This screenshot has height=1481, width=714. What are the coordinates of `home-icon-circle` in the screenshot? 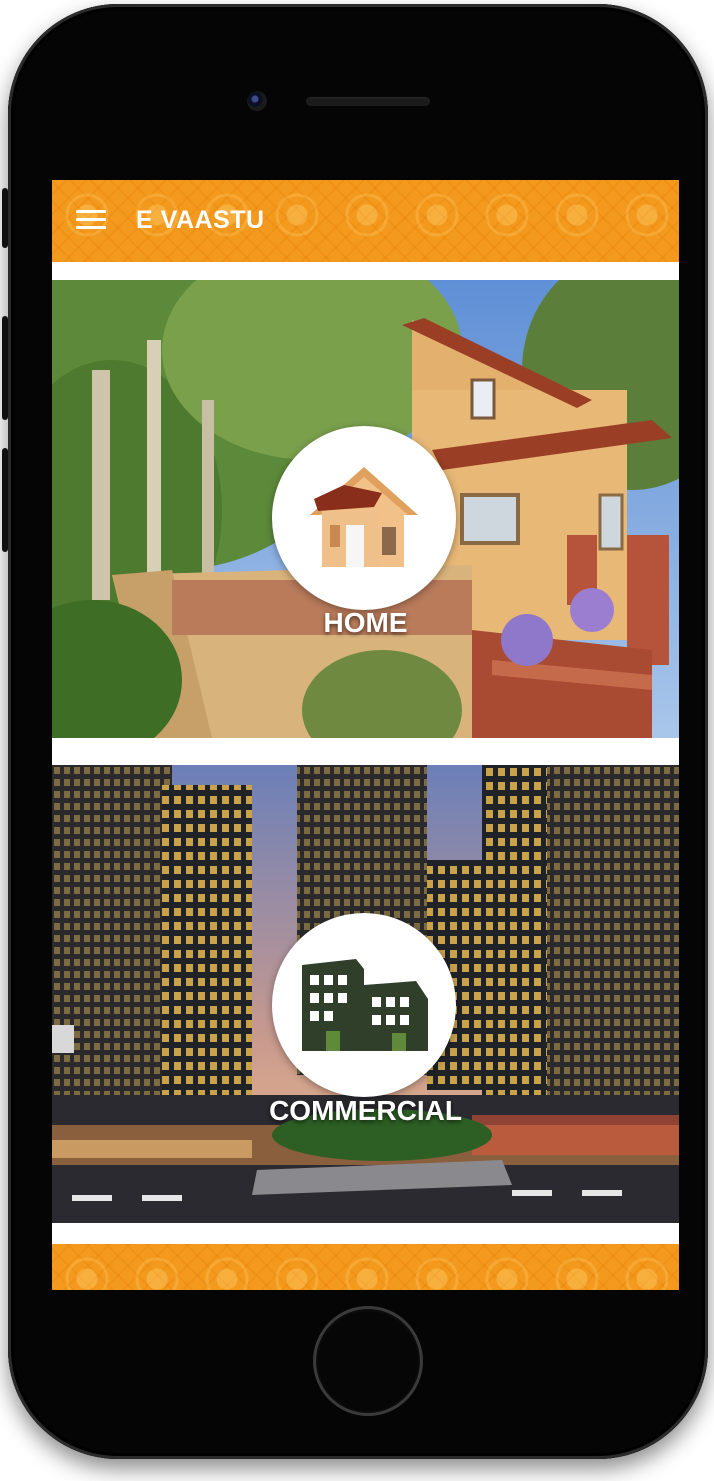 It's located at (364, 518).